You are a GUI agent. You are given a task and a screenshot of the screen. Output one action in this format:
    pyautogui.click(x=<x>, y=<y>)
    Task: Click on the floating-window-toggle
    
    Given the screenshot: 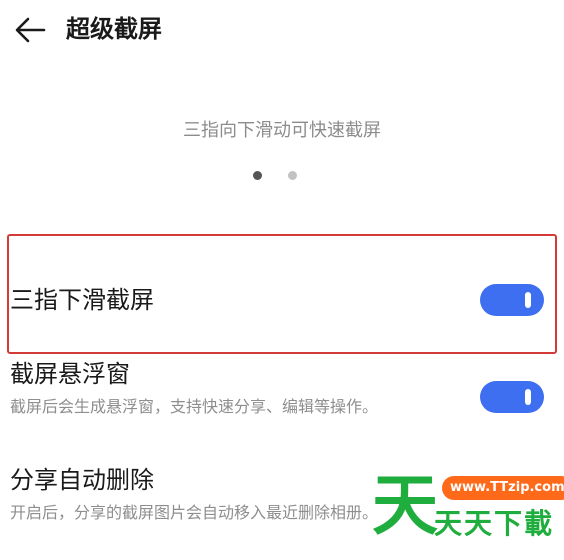 What is the action you would take?
    pyautogui.click(x=512, y=397)
    